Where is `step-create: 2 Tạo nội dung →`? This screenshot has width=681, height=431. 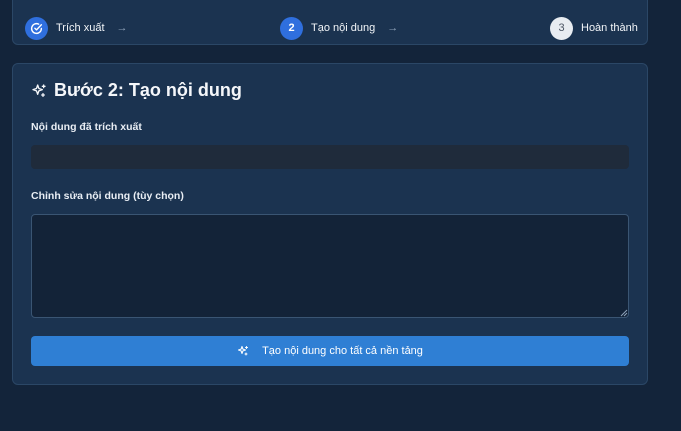 step-create: 2 Tạo nội dung → is located at coordinates (339, 28).